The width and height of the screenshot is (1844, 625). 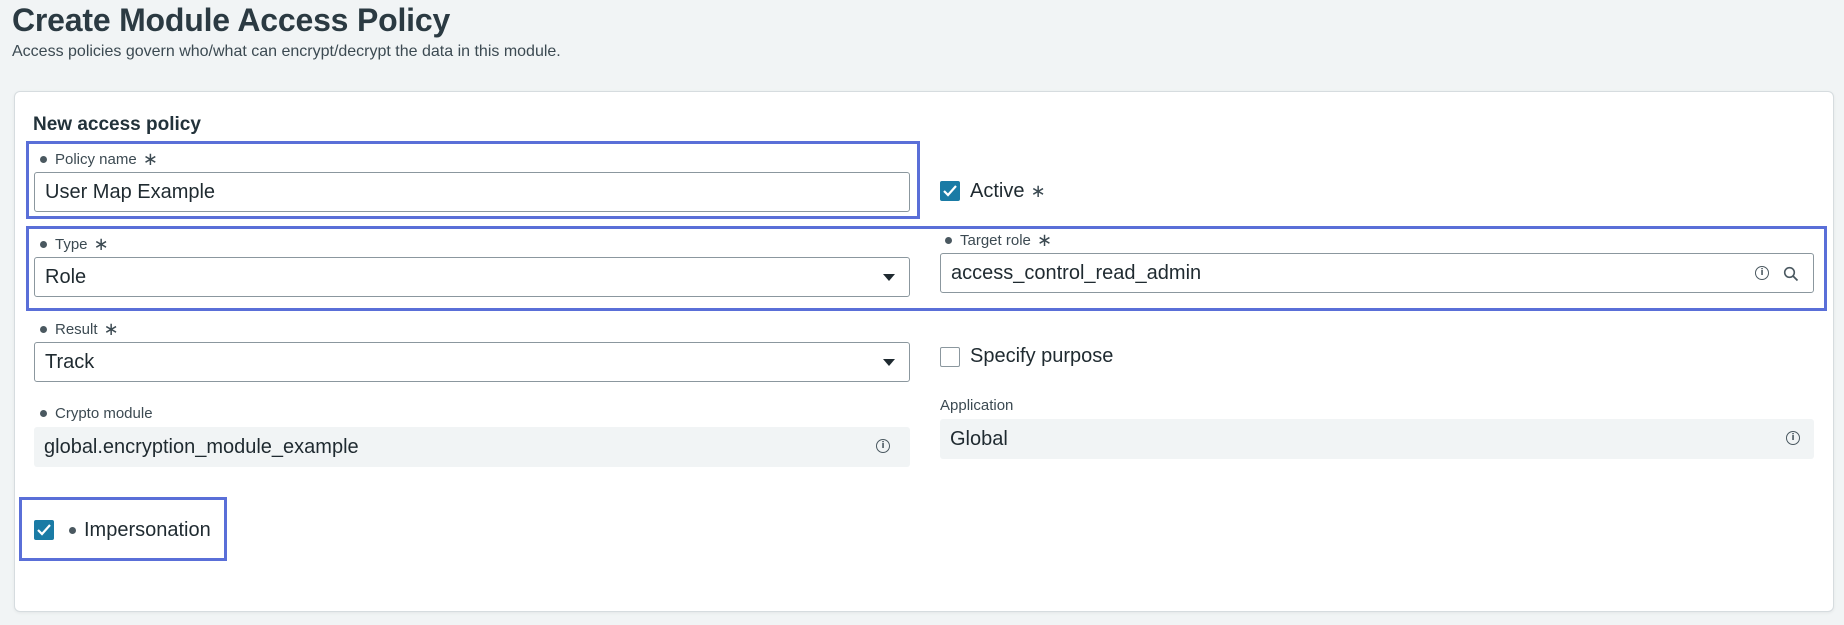 I want to click on result-label: Result ∗, so click(x=79, y=329).